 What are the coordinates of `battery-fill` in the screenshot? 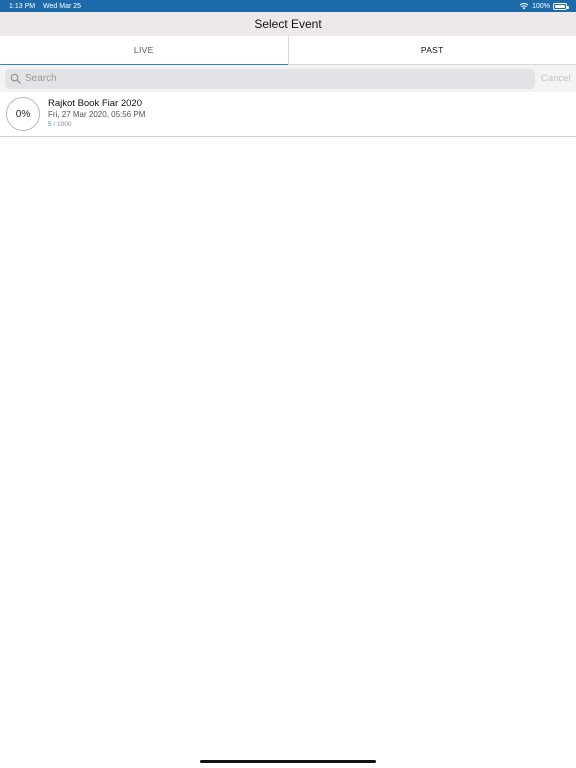 It's located at (560, 6).